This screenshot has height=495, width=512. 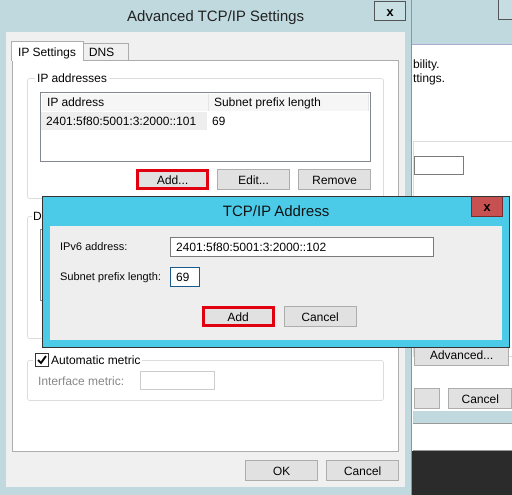 What do you see at coordinates (81, 381) in the screenshot?
I see `field-label: Interface metric:` at bounding box center [81, 381].